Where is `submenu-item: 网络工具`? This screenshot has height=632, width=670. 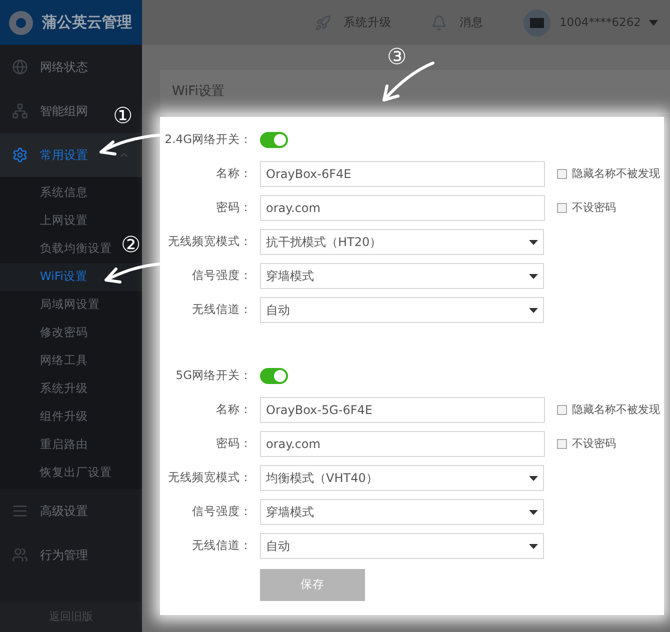 submenu-item: 网络工具 is located at coordinates (64, 361).